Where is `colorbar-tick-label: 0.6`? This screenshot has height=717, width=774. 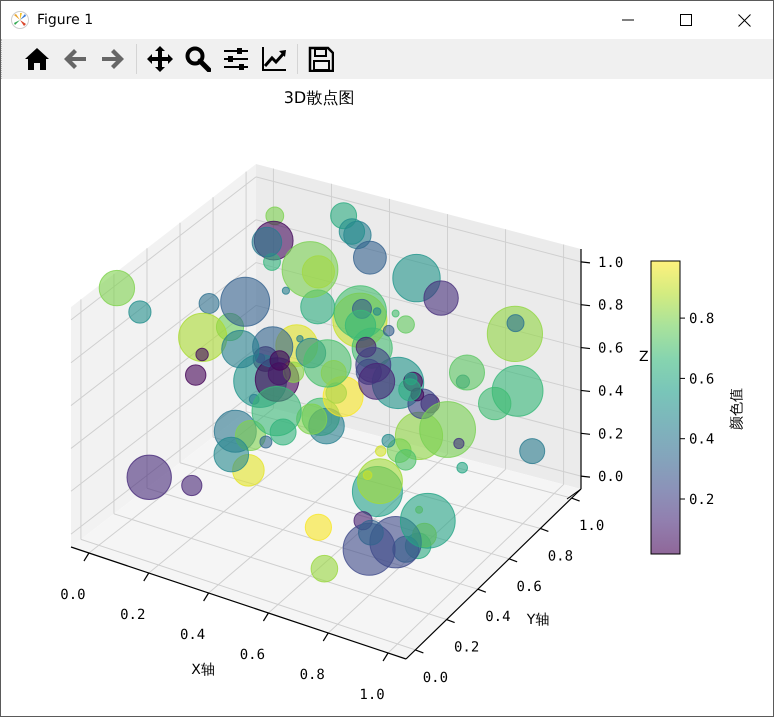
colorbar-tick-label: 0.6 is located at coordinates (701, 379).